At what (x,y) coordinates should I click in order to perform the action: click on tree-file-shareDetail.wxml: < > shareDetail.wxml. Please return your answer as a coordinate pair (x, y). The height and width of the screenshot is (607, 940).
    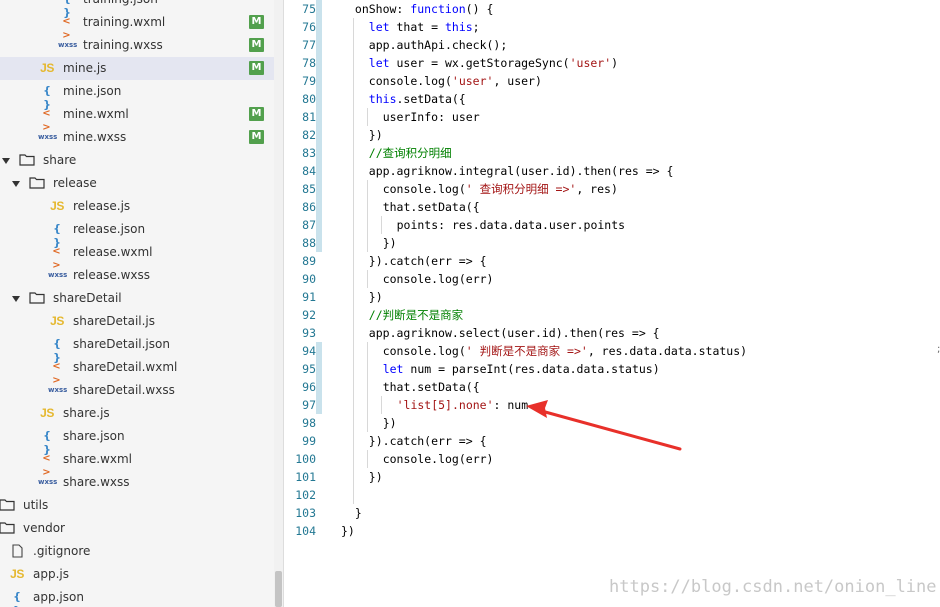
    Looking at the image, I should click on (137, 371).